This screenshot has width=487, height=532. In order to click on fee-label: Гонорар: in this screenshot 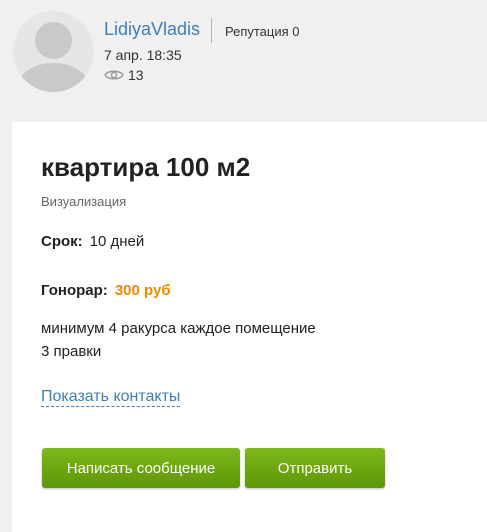, I will do `click(74, 290)`.